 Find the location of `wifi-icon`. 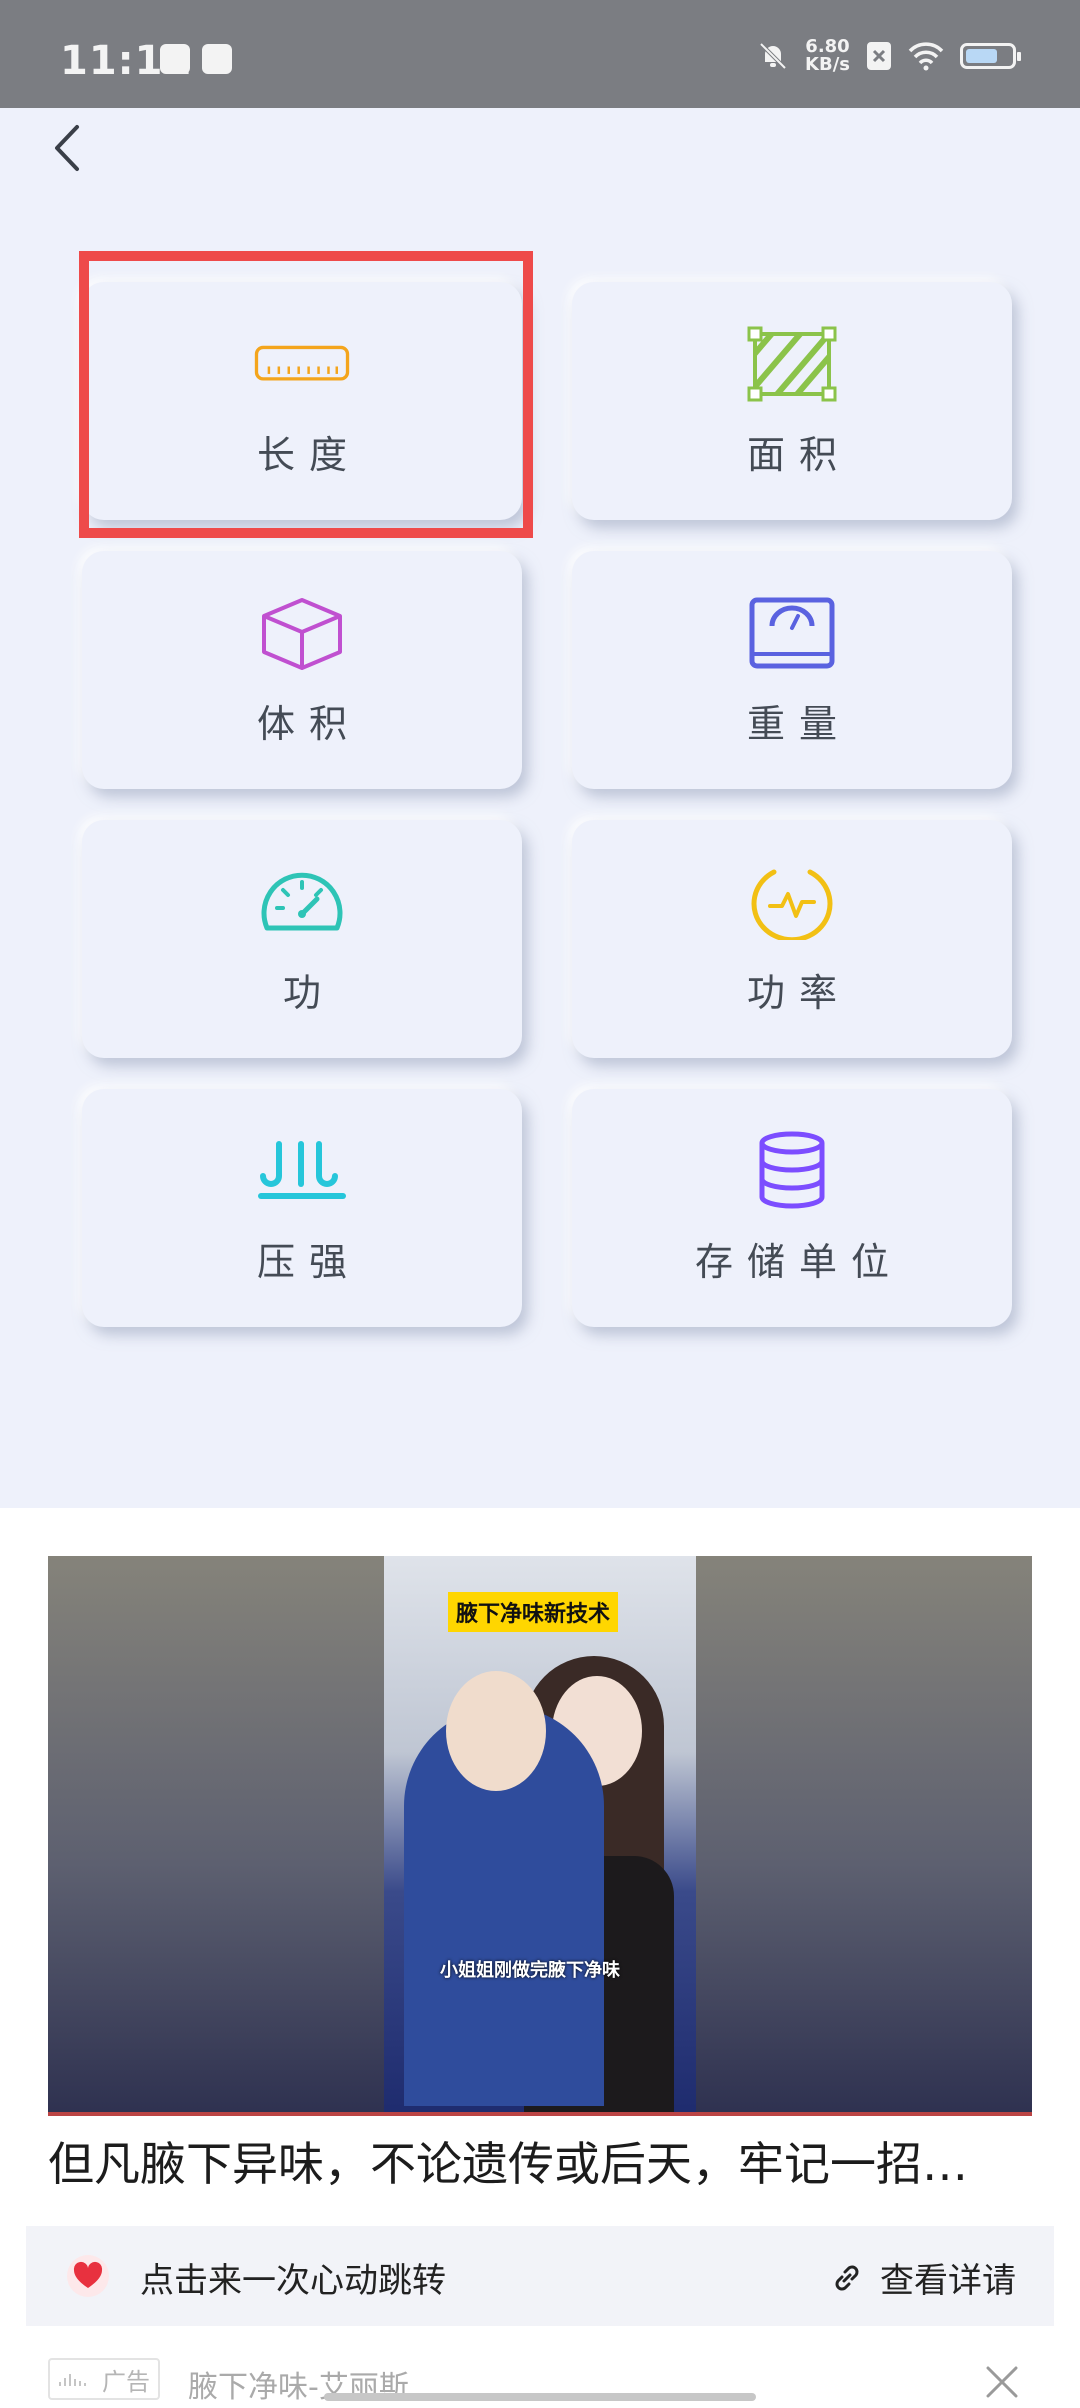

wifi-icon is located at coordinates (926, 56).